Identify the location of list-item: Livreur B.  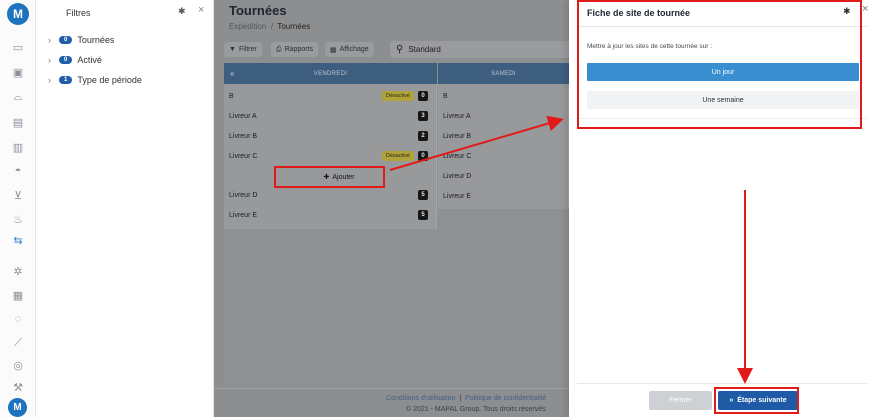
(503, 136).